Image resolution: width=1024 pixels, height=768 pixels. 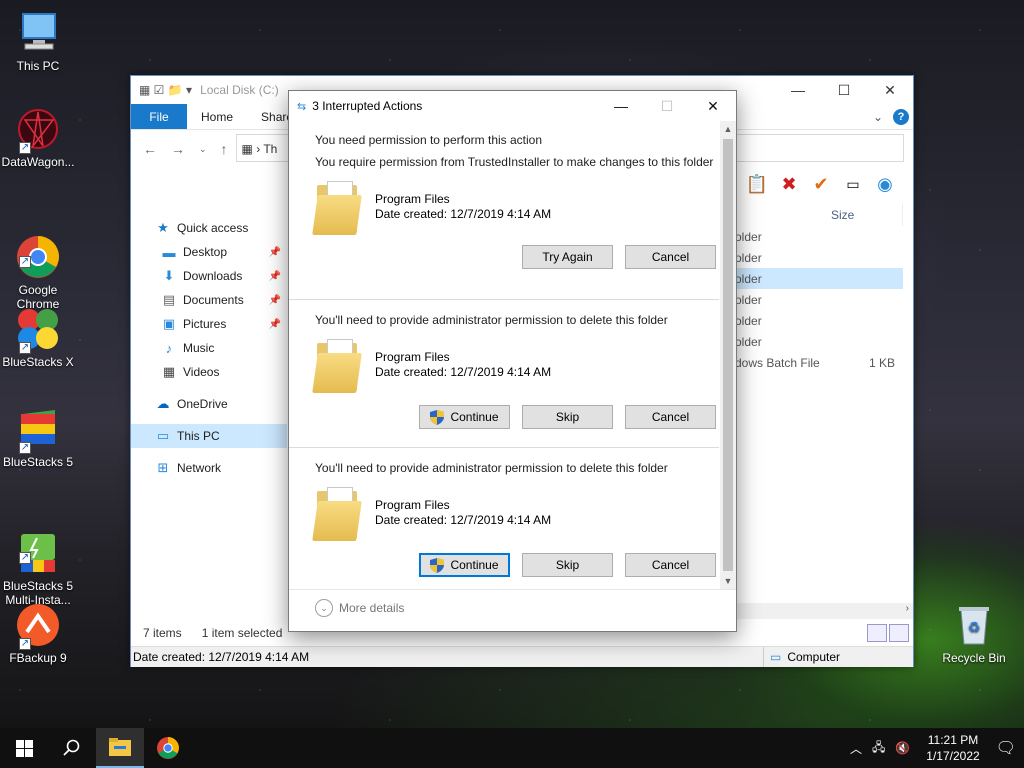 I want to click on desktop-icon-label: BlueStacks 5, so click(x=38, y=462).